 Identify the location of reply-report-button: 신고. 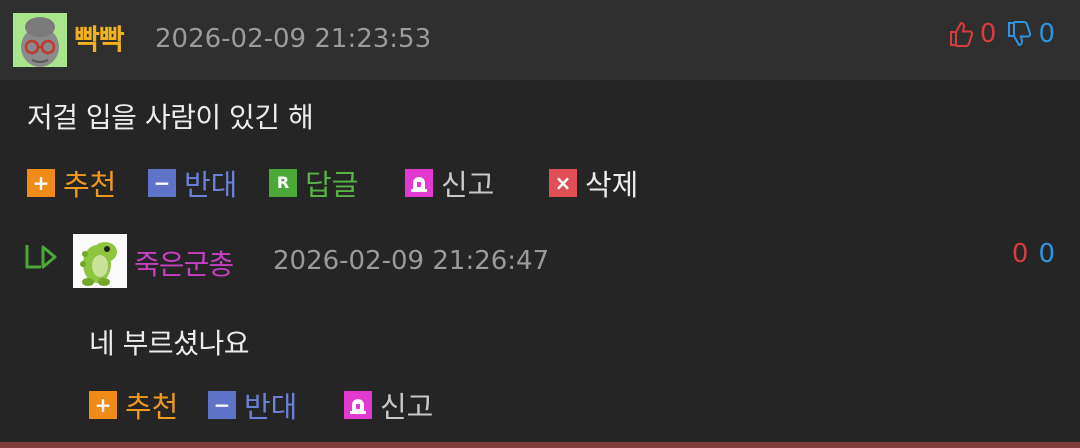
(388, 405).